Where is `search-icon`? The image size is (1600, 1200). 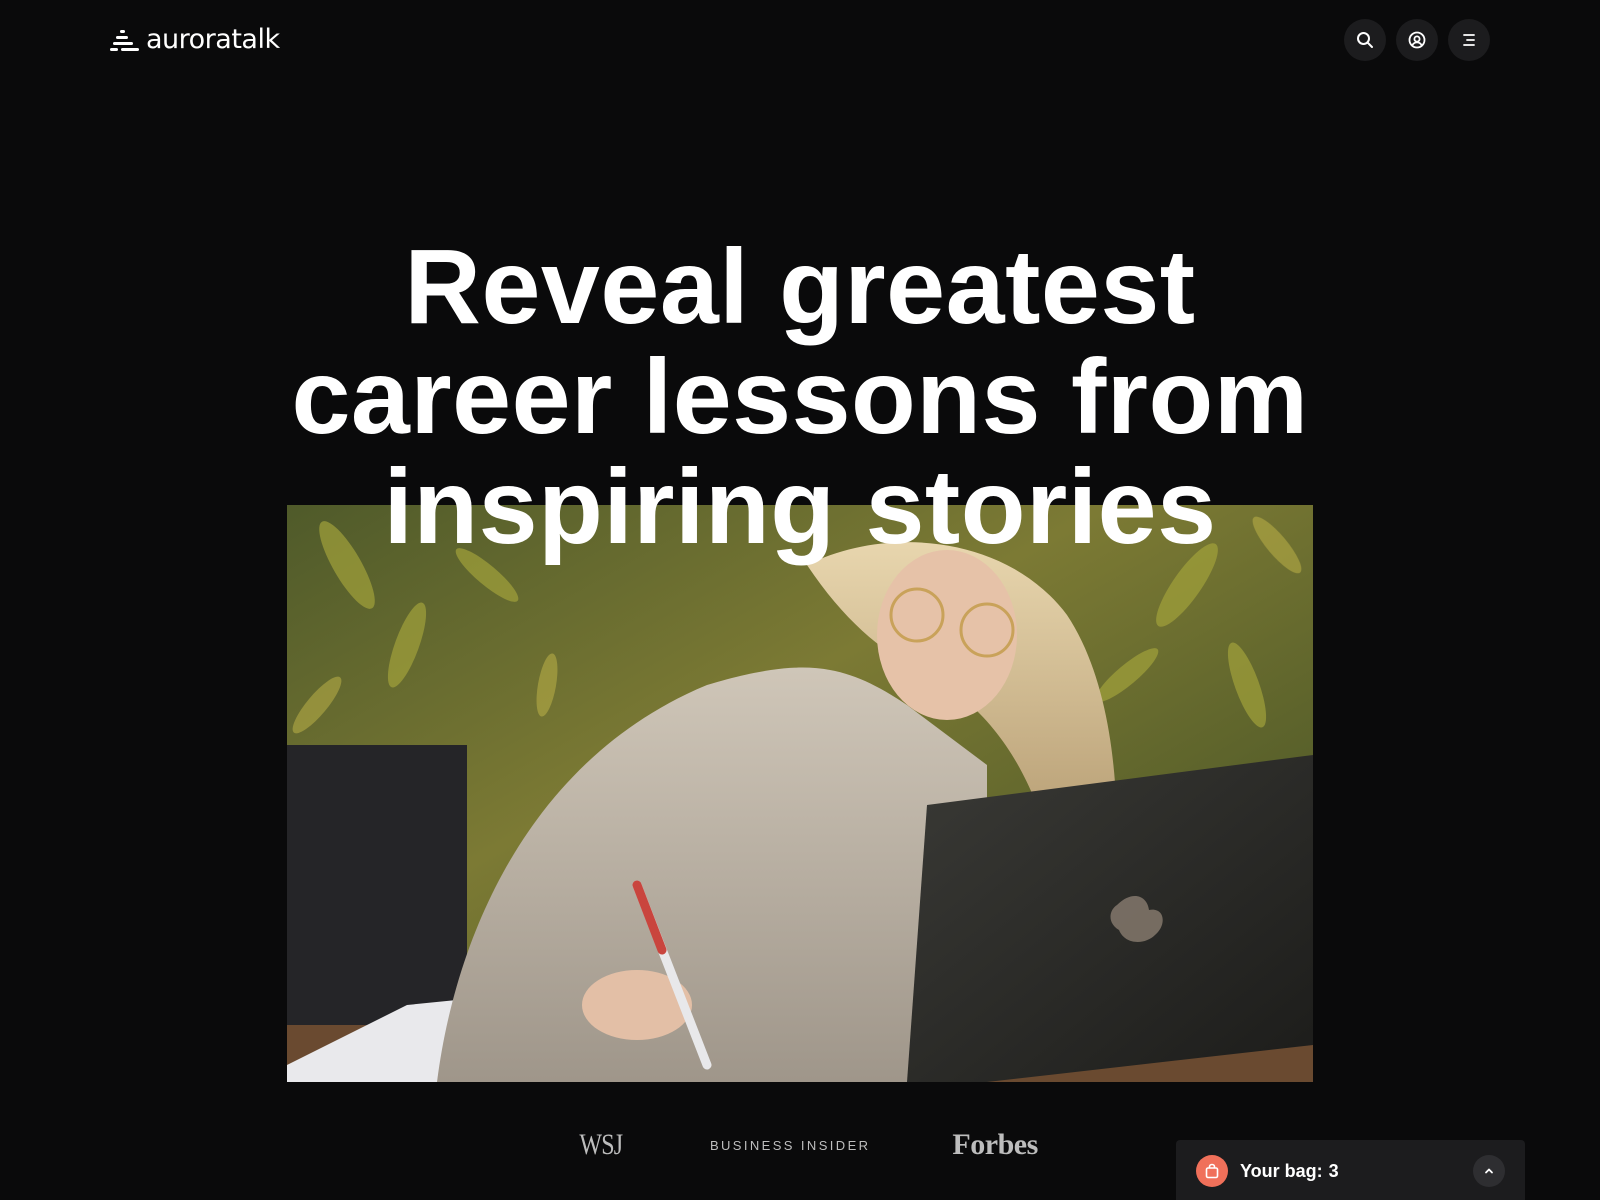 search-icon is located at coordinates (1365, 40).